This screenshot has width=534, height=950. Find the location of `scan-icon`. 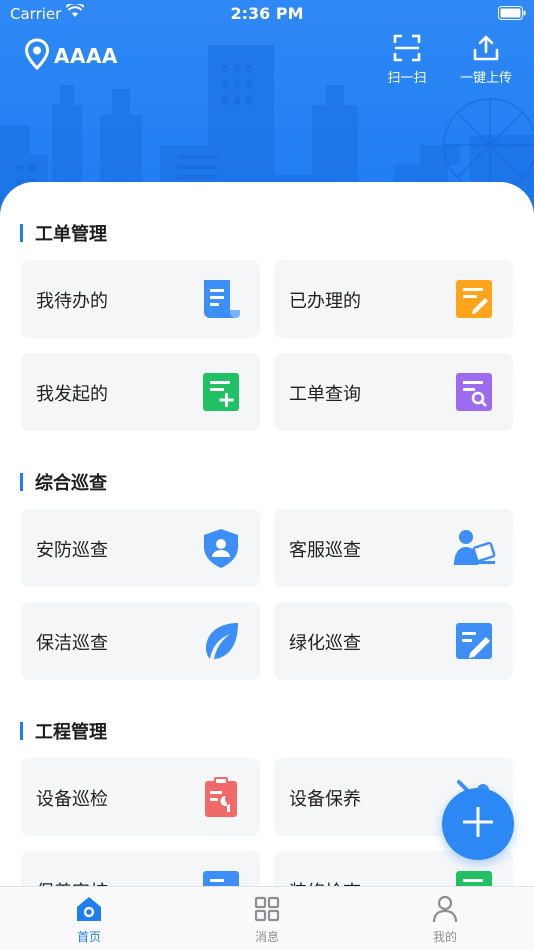

scan-icon is located at coordinates (407, 50).